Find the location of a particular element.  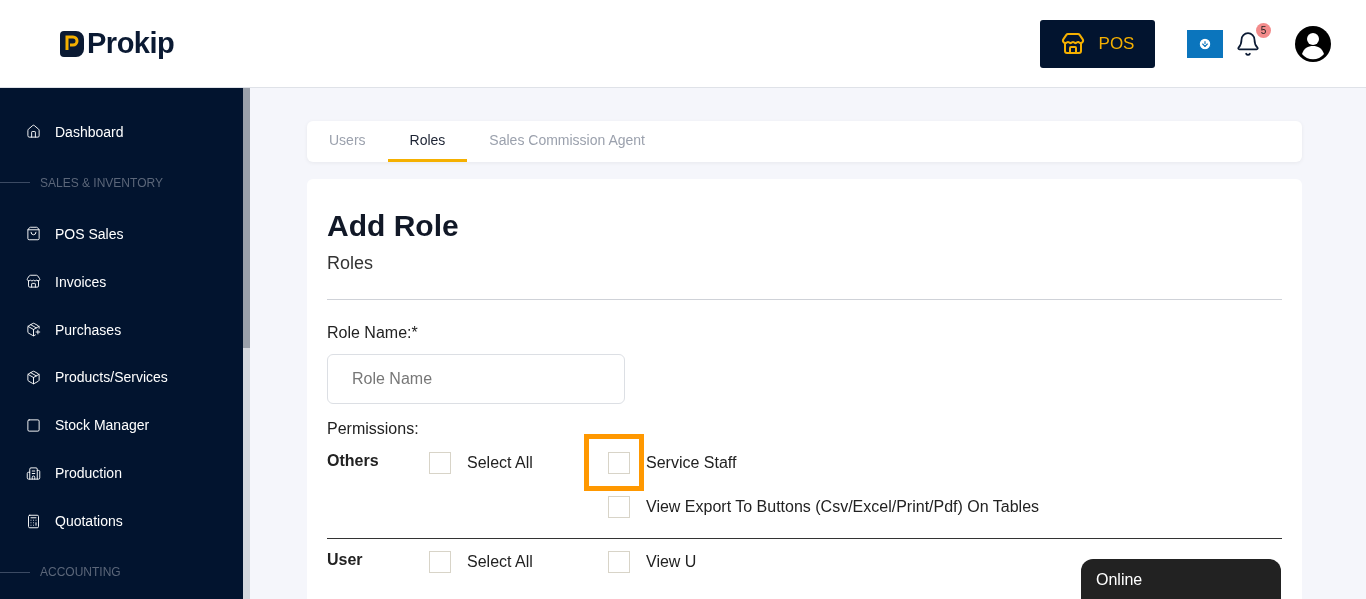

package-plus-icon is located at coordinates (33, 330).